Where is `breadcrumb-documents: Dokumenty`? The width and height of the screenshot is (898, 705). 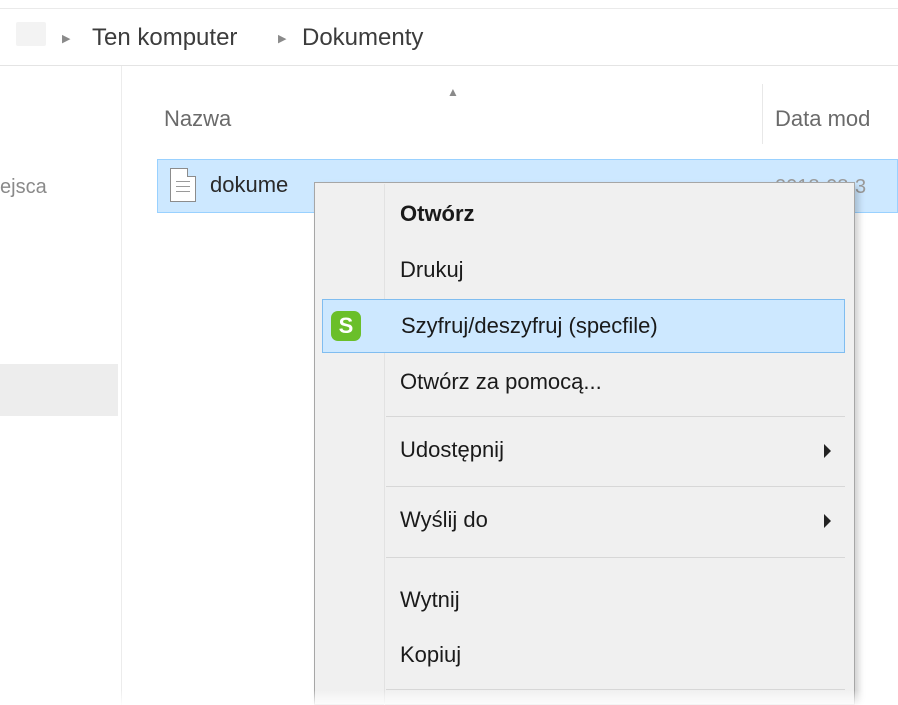 breadcrumb-documents: Dokumenty is located at coordinates (362, 38).